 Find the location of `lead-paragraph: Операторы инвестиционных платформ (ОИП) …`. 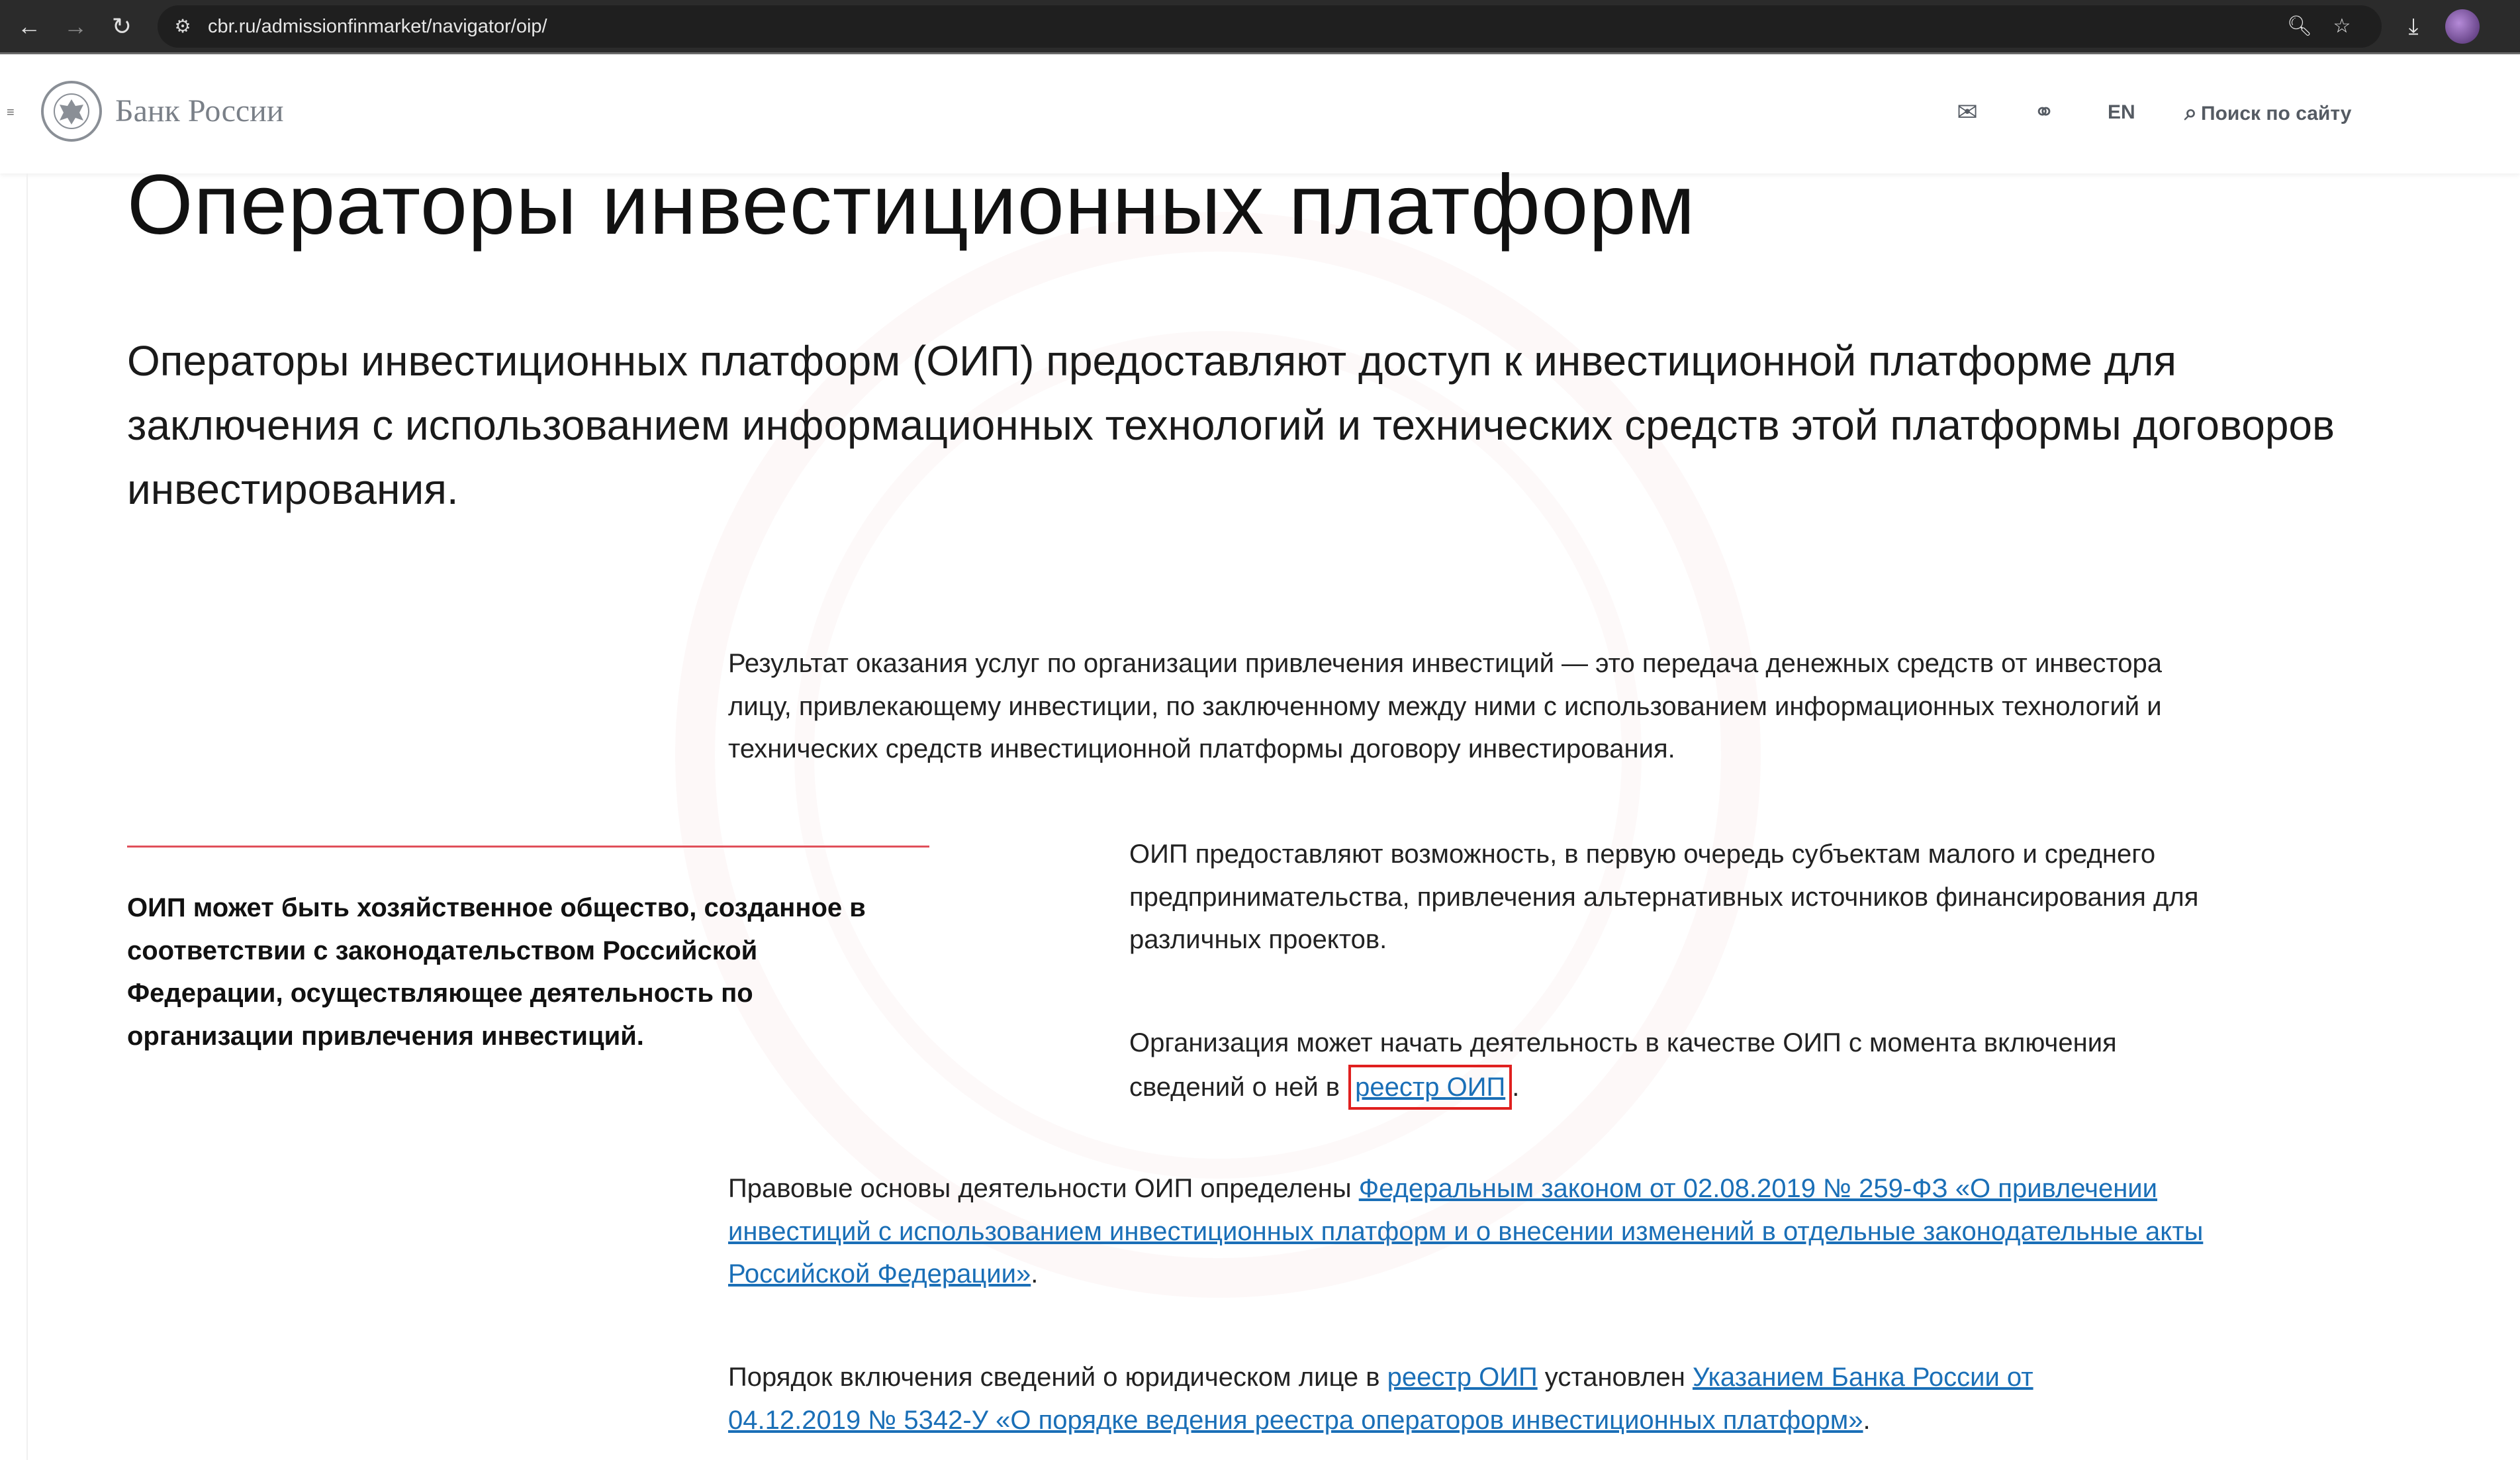

lead-paragraph: Операторы инвестиционных платформ (ОИП) … is located at coordinates (1231, 425).